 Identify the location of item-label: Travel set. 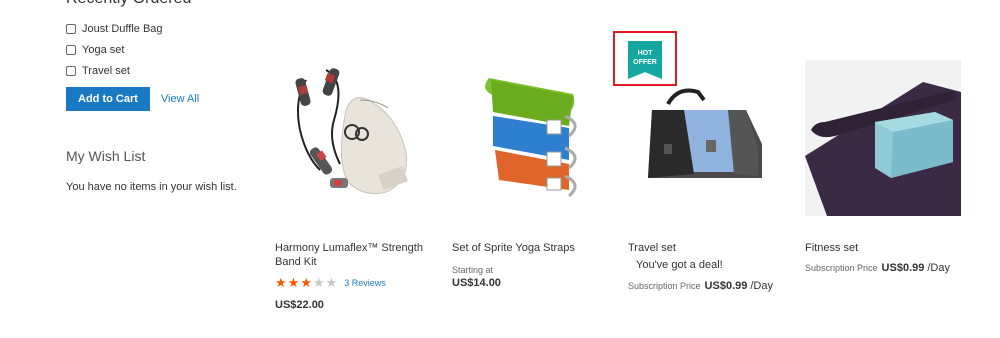
(106, 70).